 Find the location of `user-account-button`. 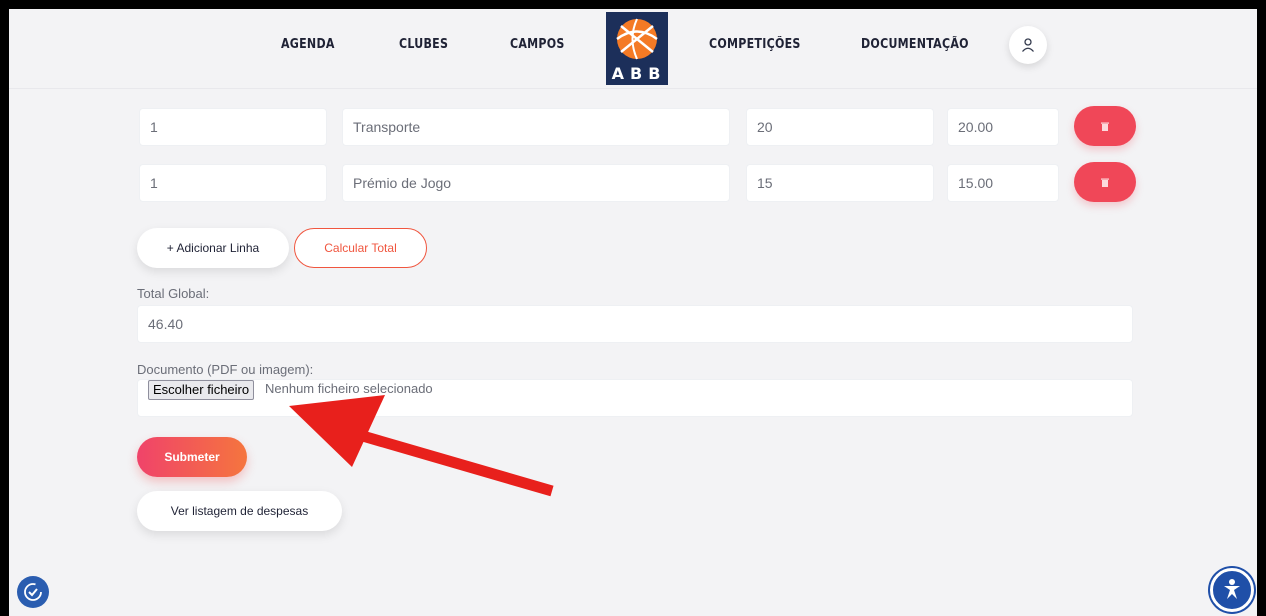

user-account-button is located at coordinates (1028, 45).